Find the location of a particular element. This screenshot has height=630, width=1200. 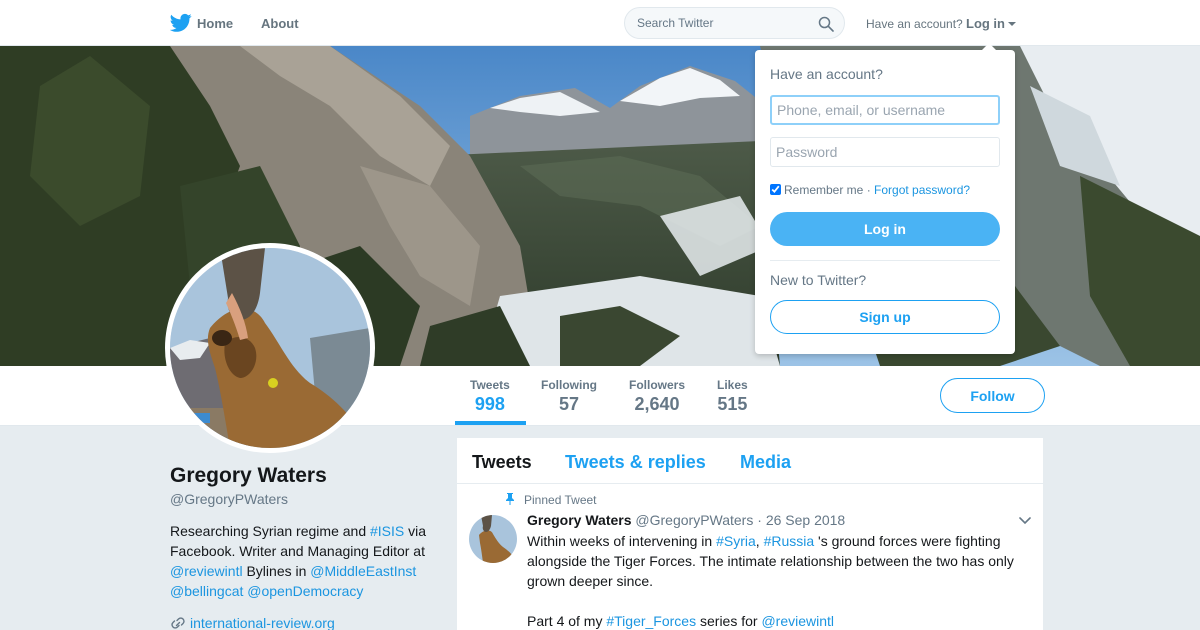

have-account-text: Have an account? is located at coordinates (914, 24).